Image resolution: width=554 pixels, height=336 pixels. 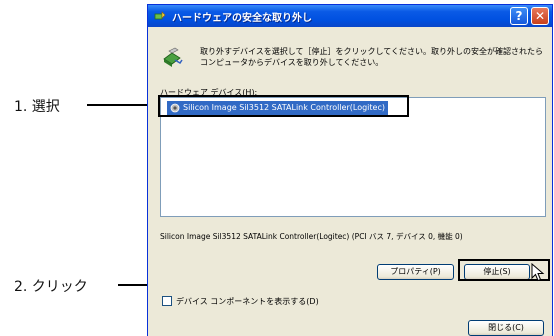 I want to click on help-button: ?, so click(x=519, y=16).